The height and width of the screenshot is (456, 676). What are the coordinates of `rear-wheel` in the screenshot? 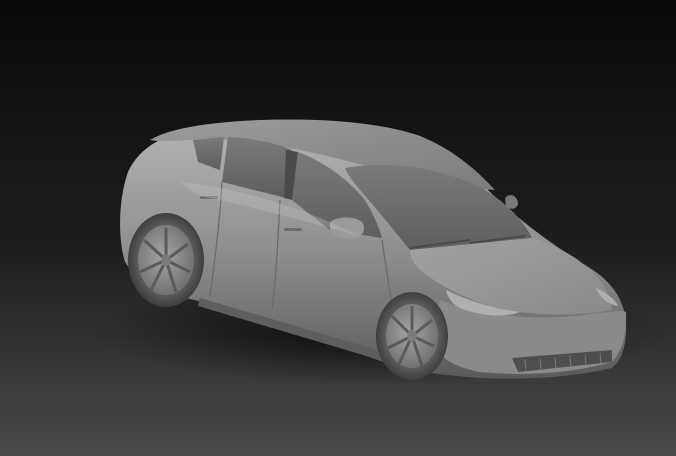 It's located at (166, 260).